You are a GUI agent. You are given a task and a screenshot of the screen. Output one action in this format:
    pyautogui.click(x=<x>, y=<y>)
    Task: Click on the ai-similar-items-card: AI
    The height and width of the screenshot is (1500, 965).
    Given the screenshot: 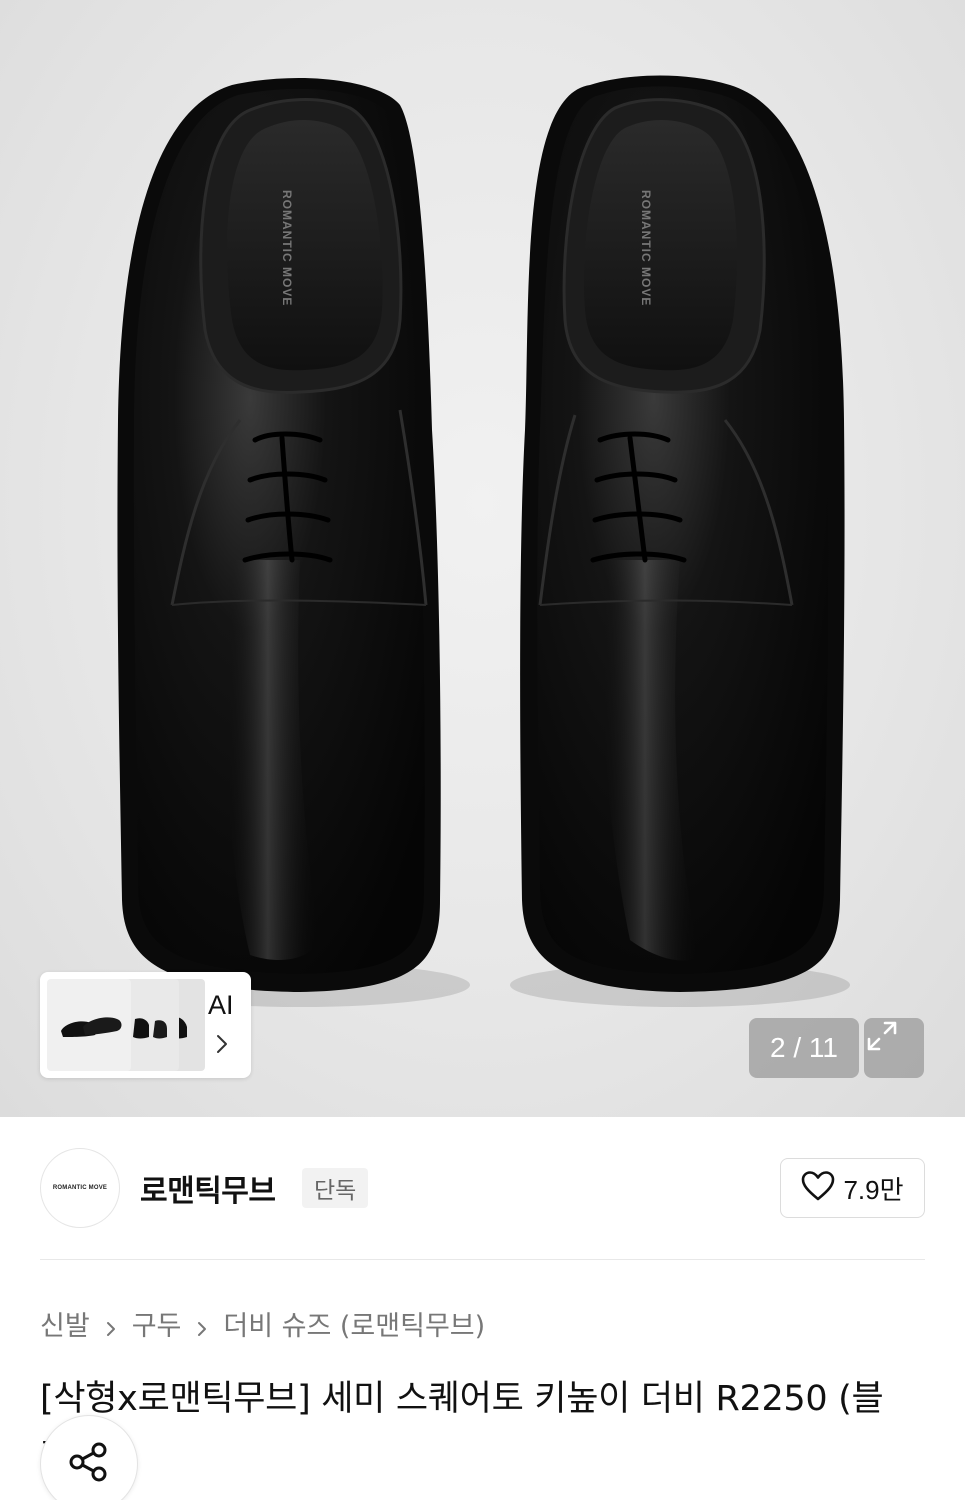 What is the action you would take?
    pyautogui.click(x=145, y=1025)
    